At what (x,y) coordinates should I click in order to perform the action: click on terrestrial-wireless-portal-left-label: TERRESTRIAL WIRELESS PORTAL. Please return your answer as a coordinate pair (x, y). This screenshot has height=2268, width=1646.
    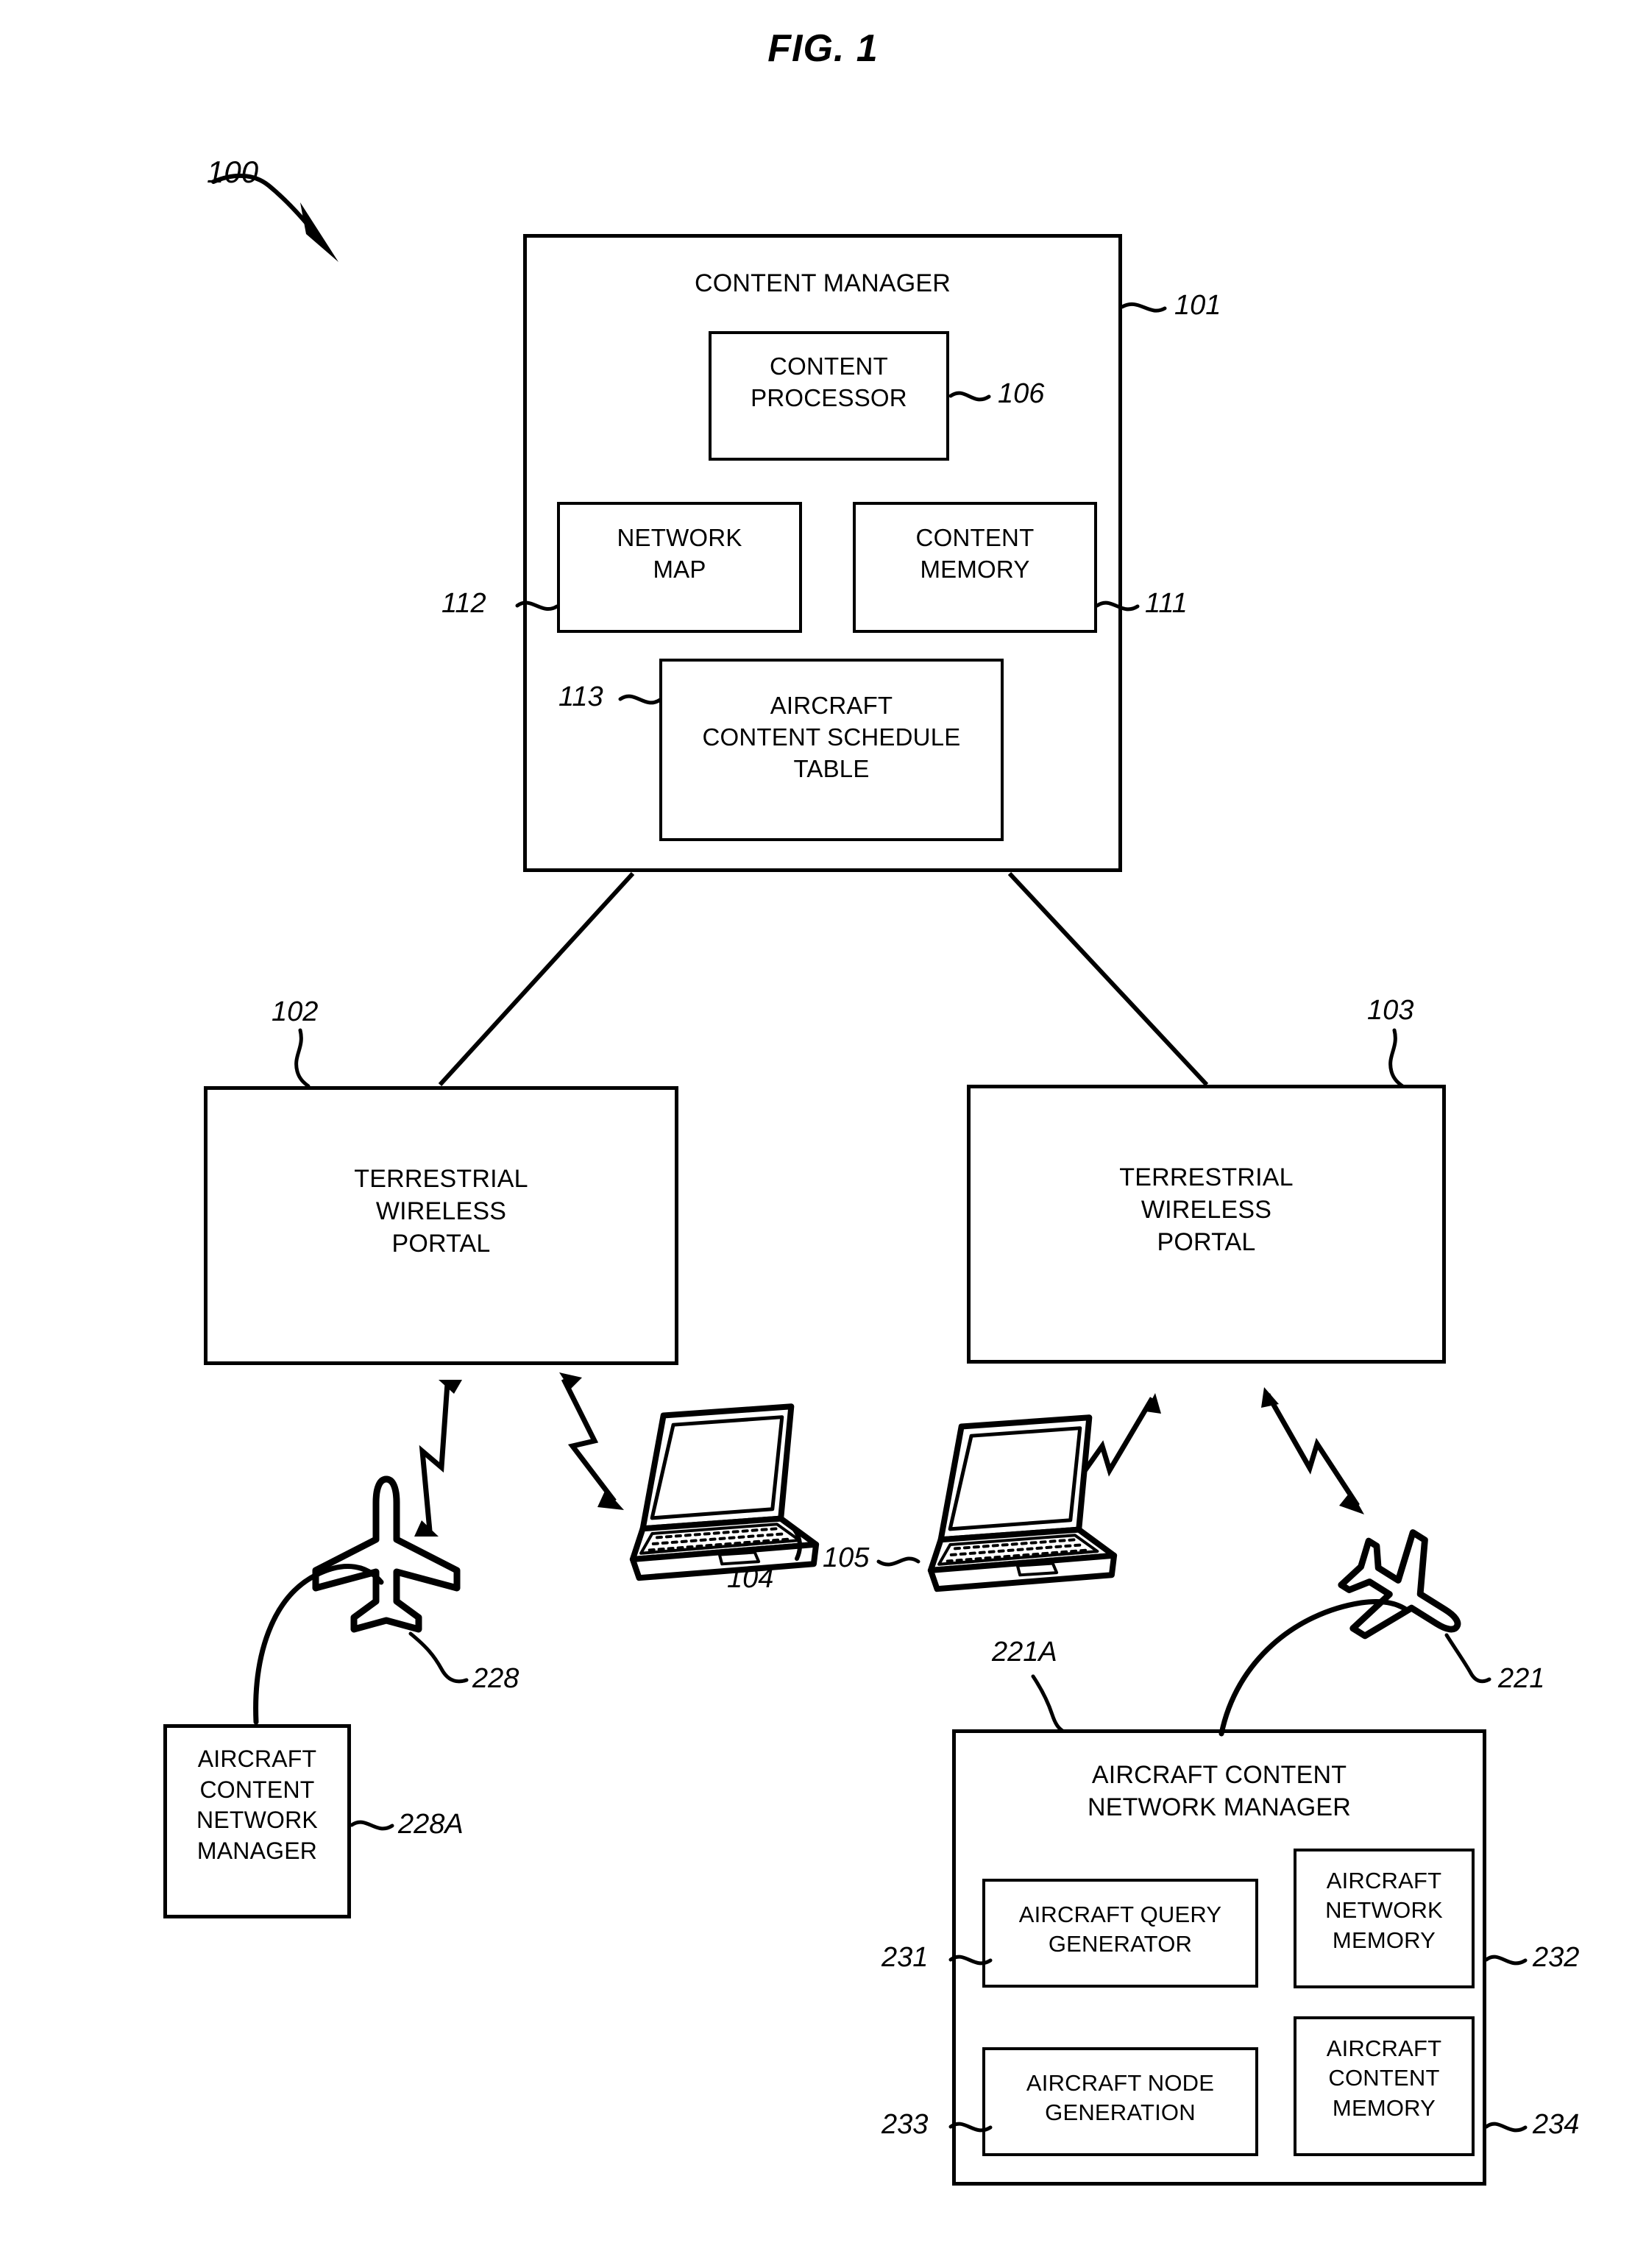
    Looking at the image, I should click on (441, 1211).